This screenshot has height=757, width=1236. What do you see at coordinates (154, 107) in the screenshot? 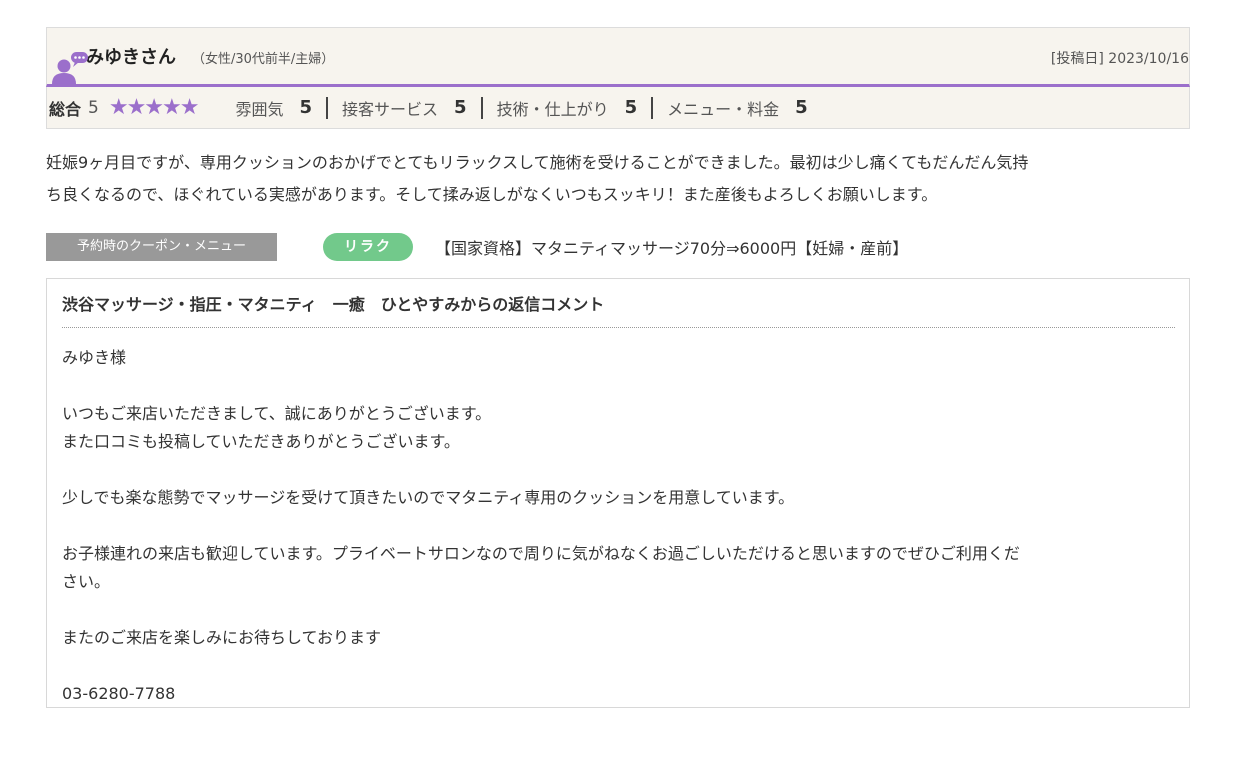
I see `star-rating: ★★★★★` at bounding box center [154, 107].